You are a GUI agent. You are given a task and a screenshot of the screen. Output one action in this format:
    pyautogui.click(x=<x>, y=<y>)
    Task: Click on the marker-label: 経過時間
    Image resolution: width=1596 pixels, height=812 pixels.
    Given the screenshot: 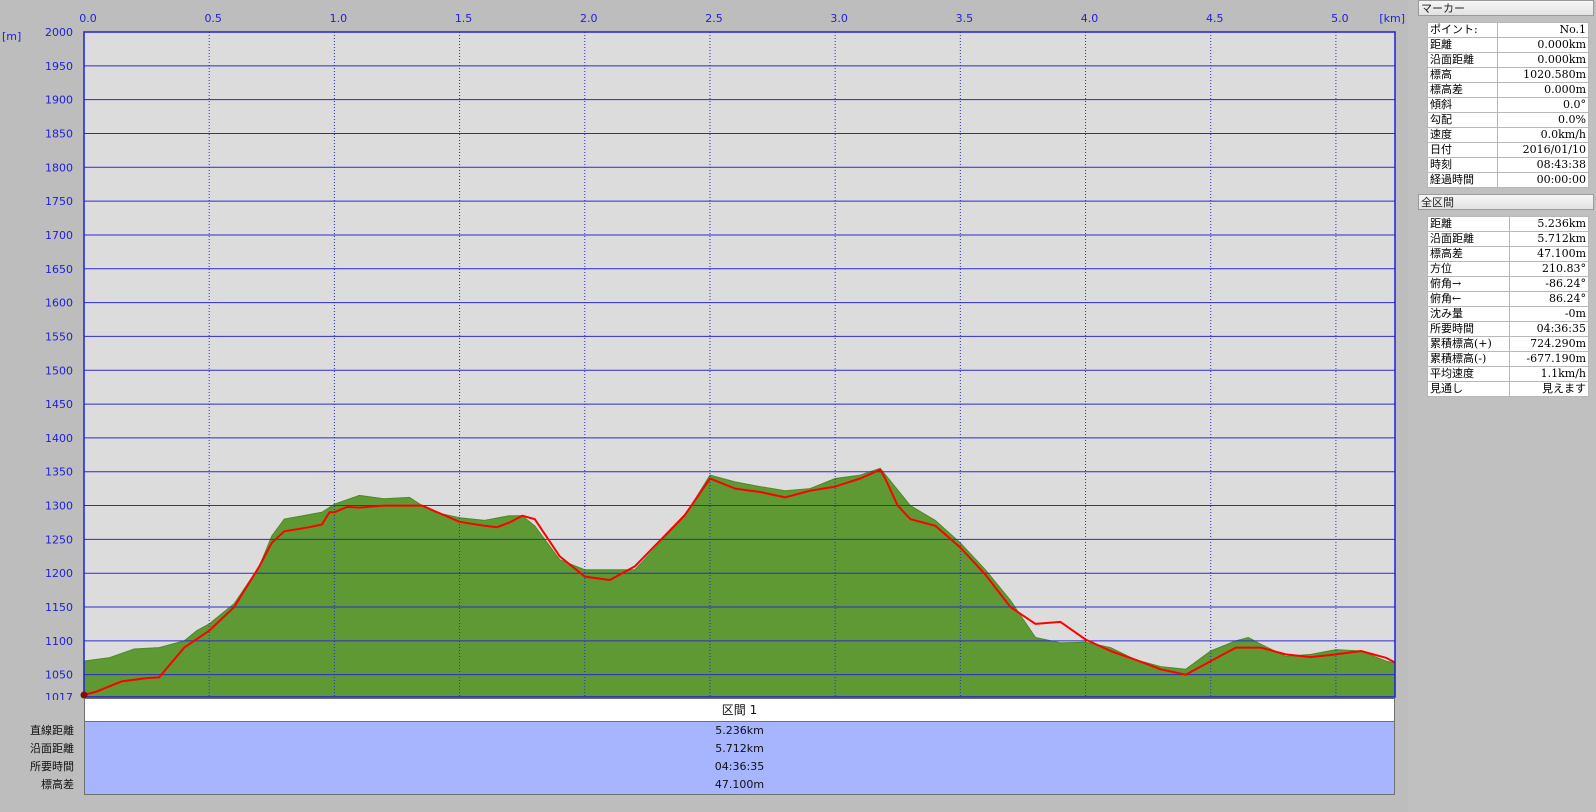 What is the action you would take?
    pyautogui.click(x=1462, y=180)
    